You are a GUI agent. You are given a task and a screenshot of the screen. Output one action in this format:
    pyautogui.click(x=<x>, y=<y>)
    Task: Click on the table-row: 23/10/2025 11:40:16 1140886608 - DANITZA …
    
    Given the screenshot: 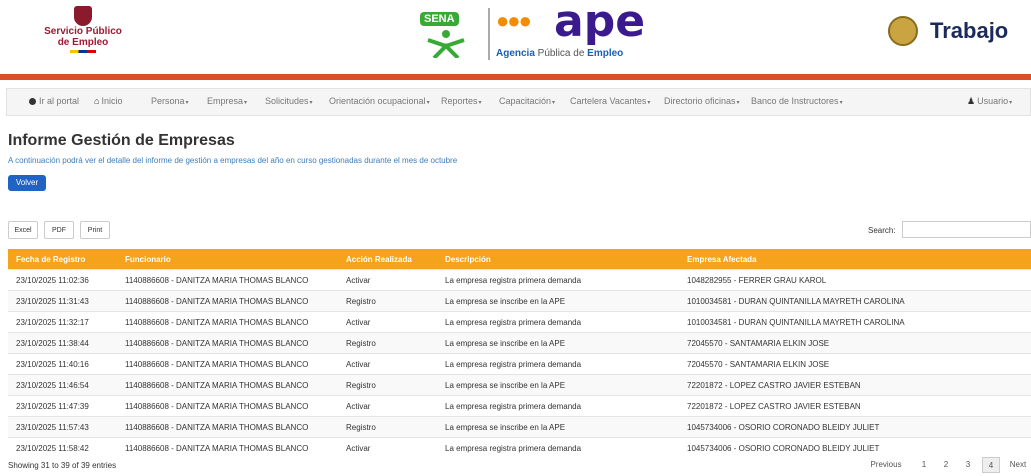 What is the action you would take?
    pyautogui.click(x=519, y=364)
    